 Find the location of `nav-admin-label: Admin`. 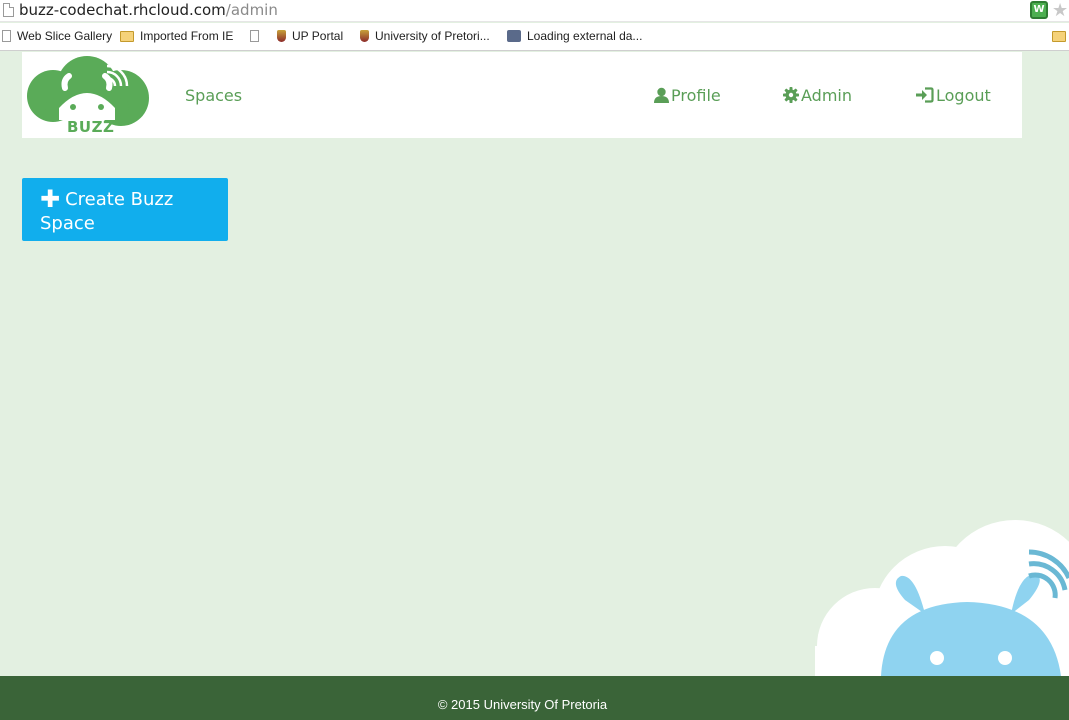

nav-admin-label: Admin is located at coordinates (826, 95).